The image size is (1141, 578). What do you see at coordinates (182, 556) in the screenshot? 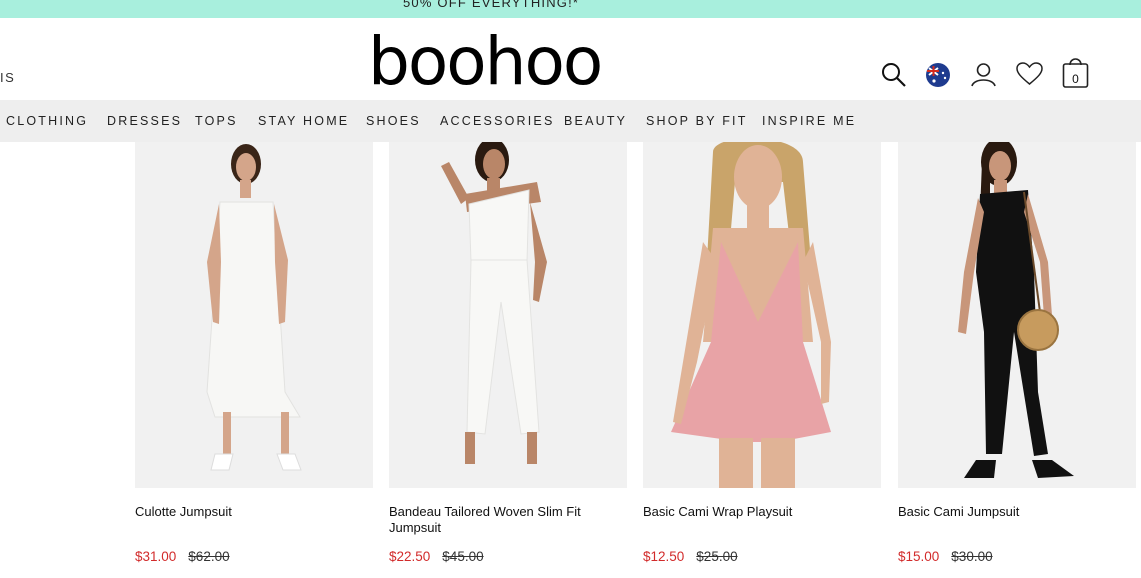
I see `product-prices: $31.00 $62.00` at bounding box center [182, 556].